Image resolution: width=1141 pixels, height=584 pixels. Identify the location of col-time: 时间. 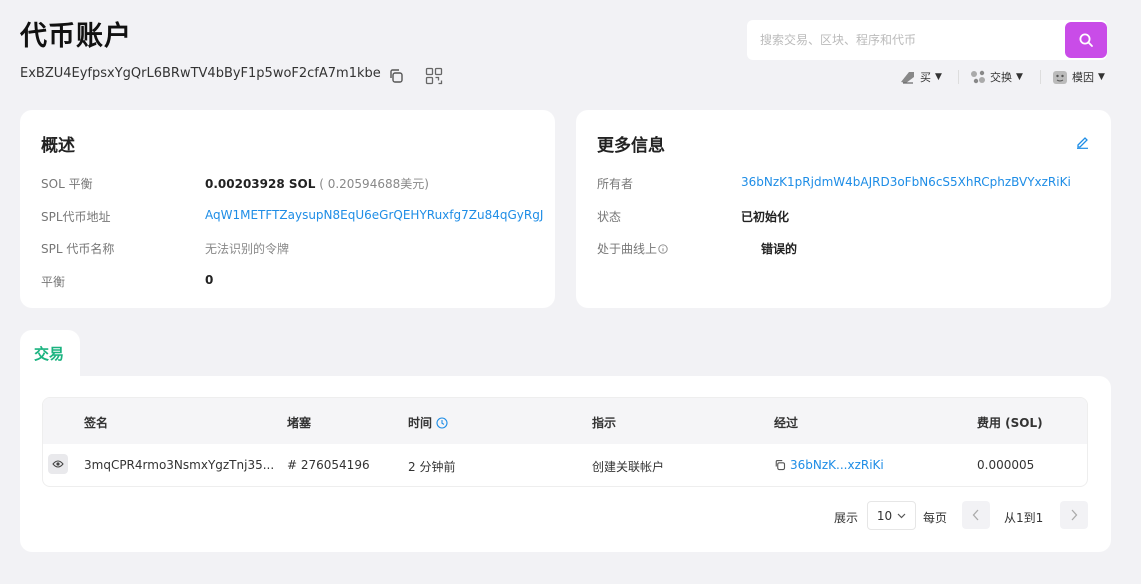
(428, 422).